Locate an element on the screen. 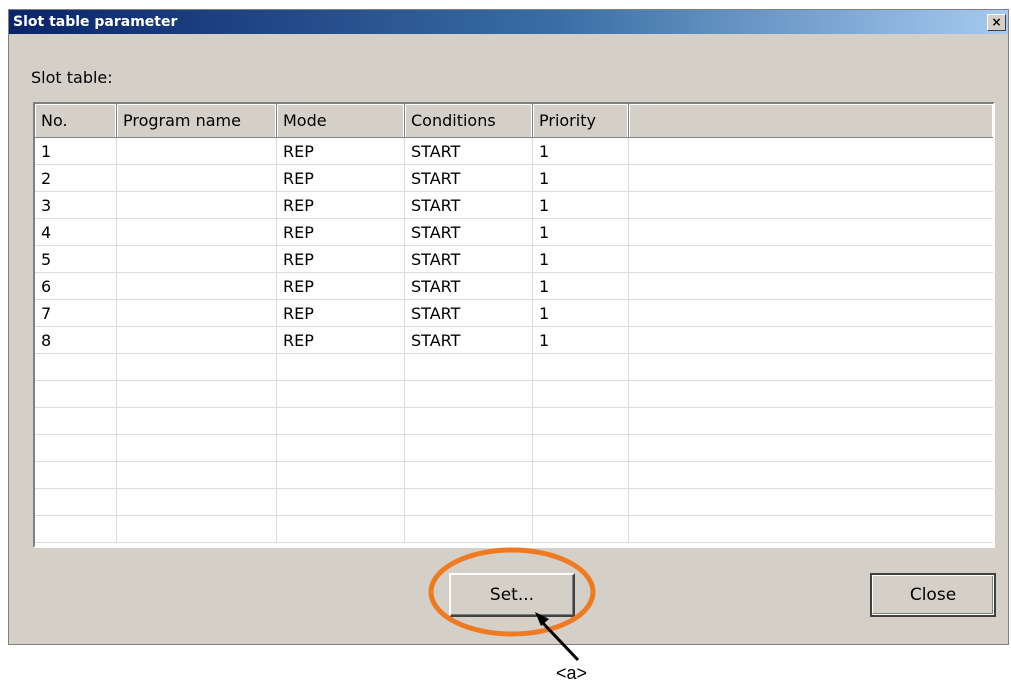  column-header-no: No. is located at coordinates (76, 120).